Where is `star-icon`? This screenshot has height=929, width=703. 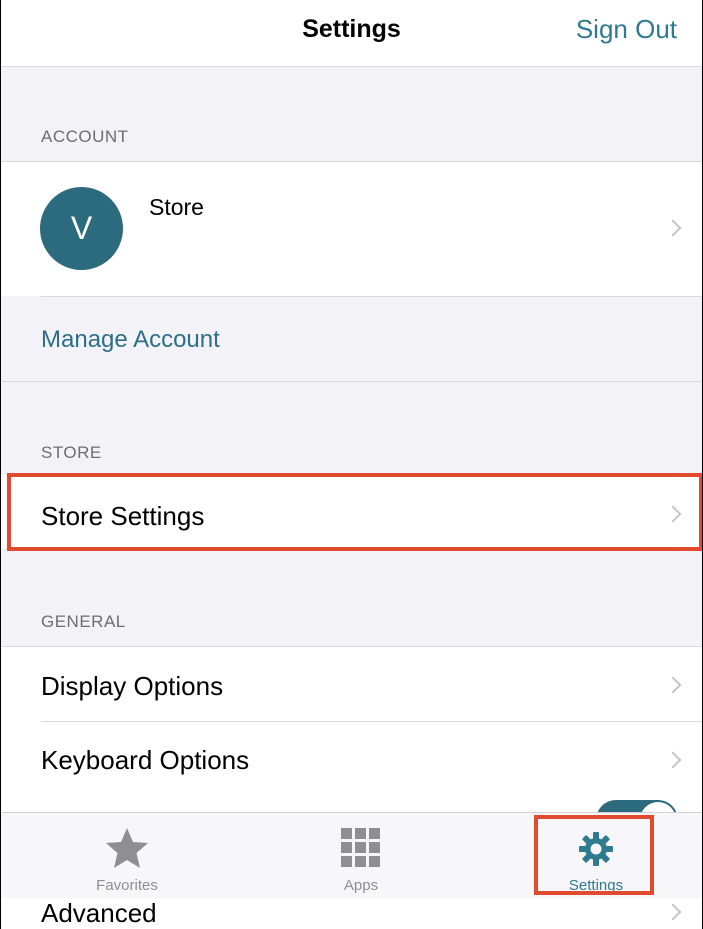
star-icon is located at coordinates (127, 848).